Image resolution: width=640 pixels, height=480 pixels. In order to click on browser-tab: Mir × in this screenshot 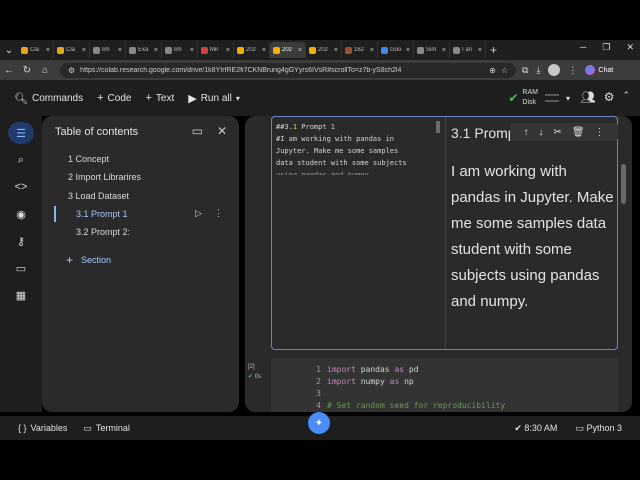, I will do `click(216, 50)`.